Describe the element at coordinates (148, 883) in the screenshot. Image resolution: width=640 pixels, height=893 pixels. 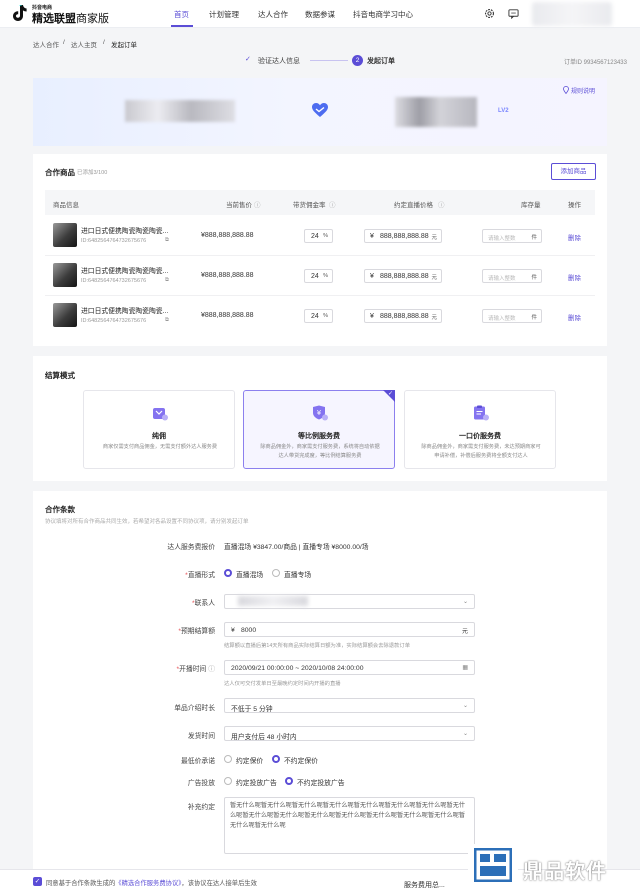
I see `service-agreement-link: 《精选合作服务费协议》` at that location.